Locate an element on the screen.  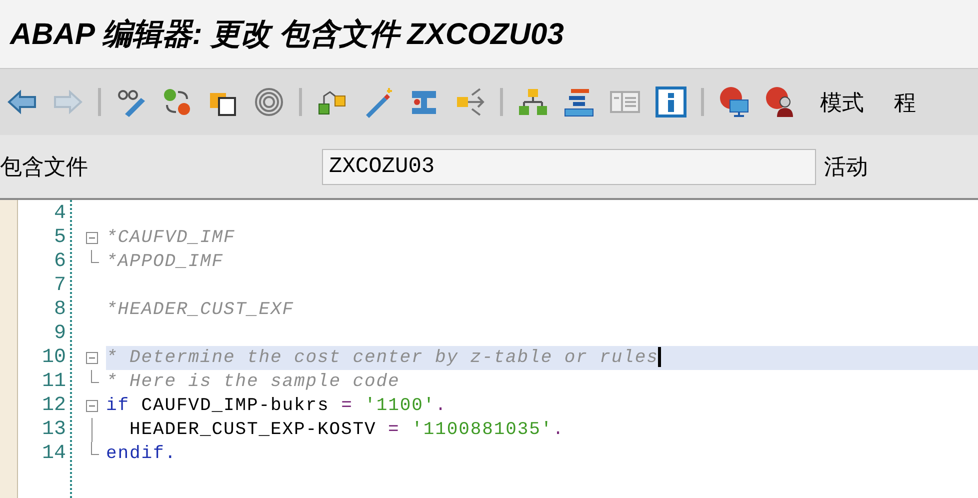
stacked-lines-icon is located at coordinates (579, 102).